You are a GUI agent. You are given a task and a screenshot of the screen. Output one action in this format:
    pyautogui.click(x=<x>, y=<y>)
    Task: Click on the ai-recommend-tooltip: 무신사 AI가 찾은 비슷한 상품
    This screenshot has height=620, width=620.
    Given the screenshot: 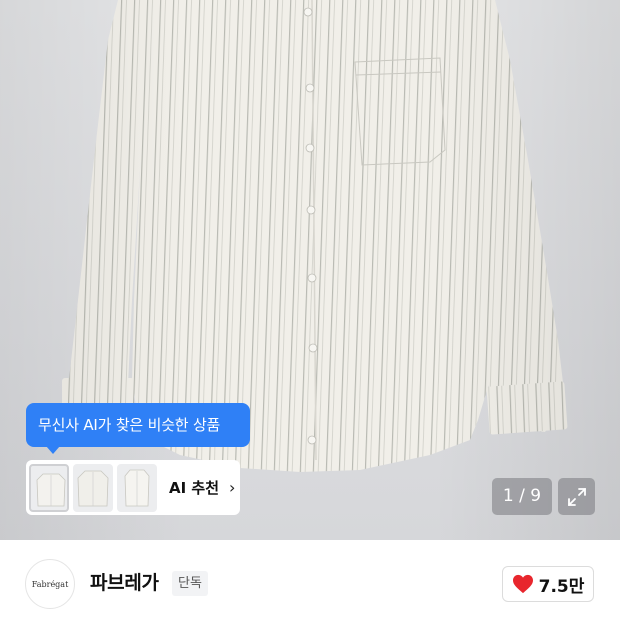 What is the action you would take?
    pyautogui.click(x=138, y=428)
    